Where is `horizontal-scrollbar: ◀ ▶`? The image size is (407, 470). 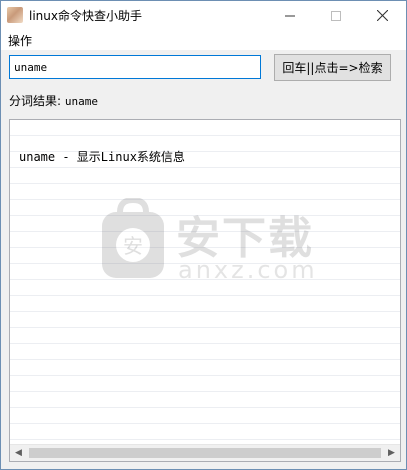 horizontal-scrollbar: ◀ ▶ is located at coordinates (205, 452).